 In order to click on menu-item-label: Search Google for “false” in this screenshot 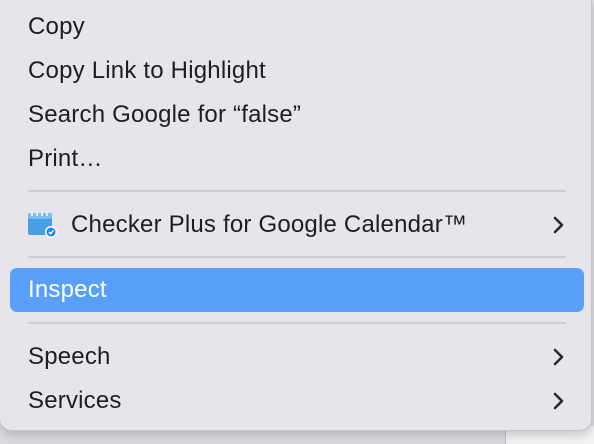, I will do `click(165, 114)`.